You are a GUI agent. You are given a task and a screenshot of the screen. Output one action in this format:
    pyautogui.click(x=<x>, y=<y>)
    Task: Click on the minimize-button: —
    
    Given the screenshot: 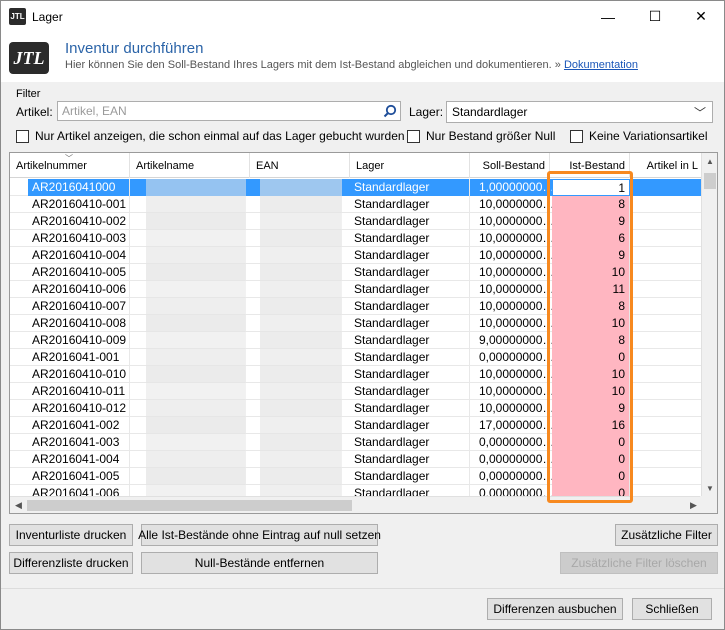 What is the action you would take?
    pyautogui.click(x=608, y=16)
    